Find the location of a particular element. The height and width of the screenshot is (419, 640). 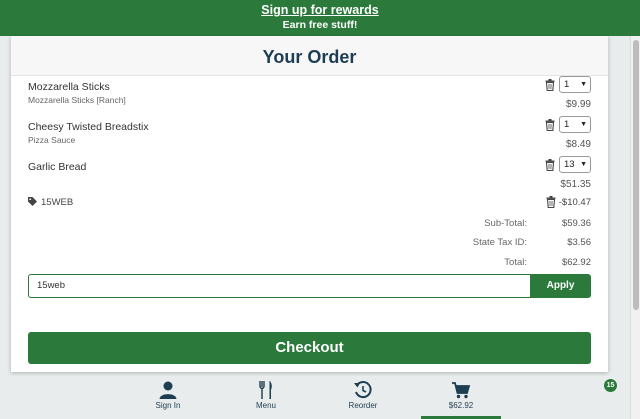

order-item: Garlic Bread 13 ▼ $51.35 is located at coordinates (309, 173).